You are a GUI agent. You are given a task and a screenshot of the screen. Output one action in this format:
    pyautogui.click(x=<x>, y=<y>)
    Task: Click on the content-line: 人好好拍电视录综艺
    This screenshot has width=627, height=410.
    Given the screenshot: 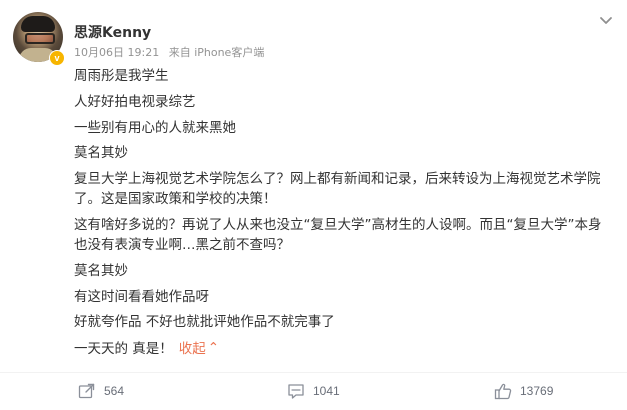 What is the action you would take?
    pyautogui.click(x=135, y=101)
    